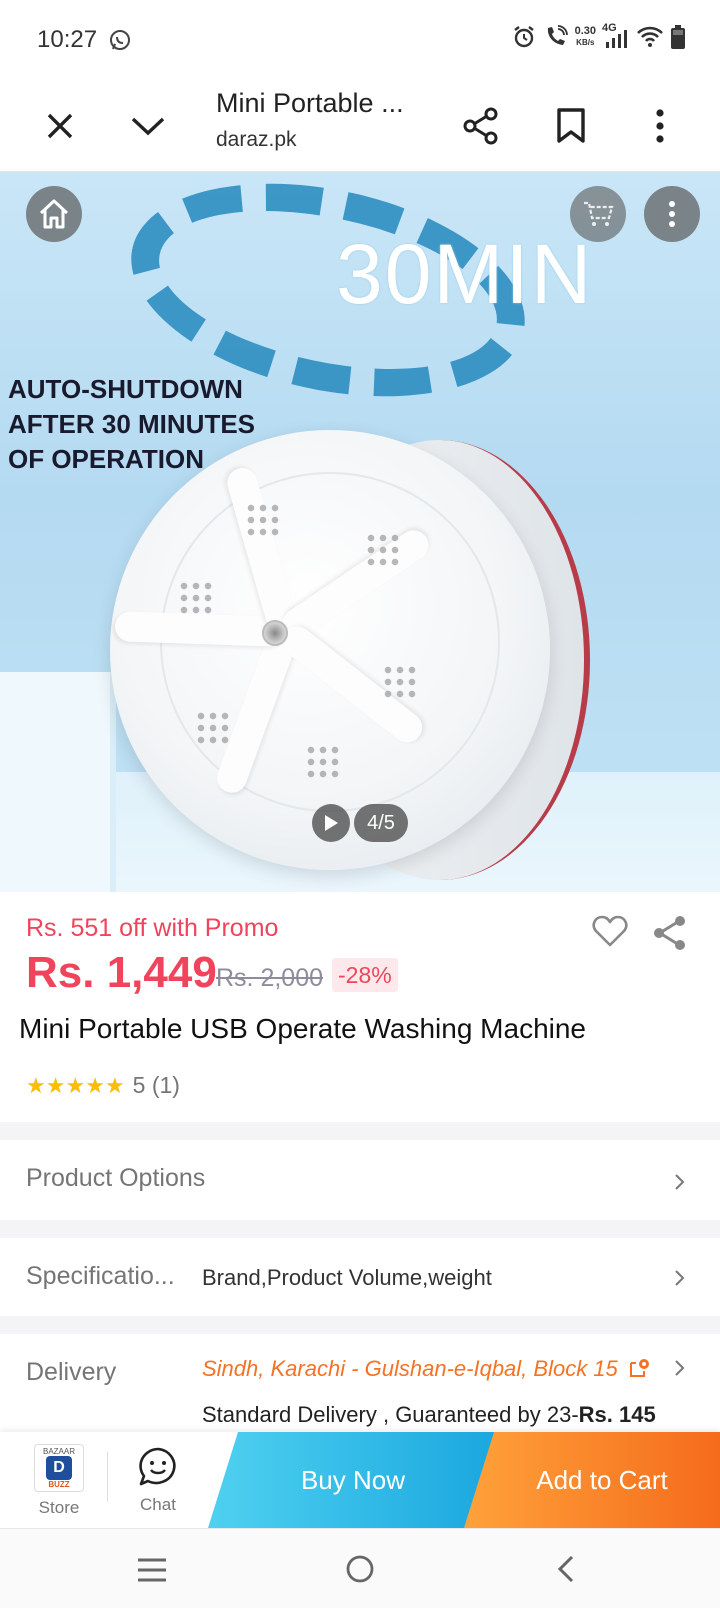 Image resolution: width=720 pixels, height=1608 pixels. I want to click on store-logo-bottom: BUZZ, so click(59, 1484).